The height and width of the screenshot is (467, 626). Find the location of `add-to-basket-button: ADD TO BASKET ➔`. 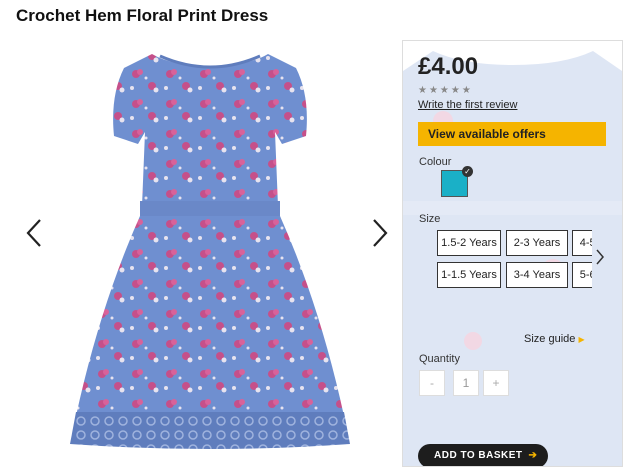

add-to-basket-button: ADD TO BASKET ➔ is located at coordinates (483, 455).